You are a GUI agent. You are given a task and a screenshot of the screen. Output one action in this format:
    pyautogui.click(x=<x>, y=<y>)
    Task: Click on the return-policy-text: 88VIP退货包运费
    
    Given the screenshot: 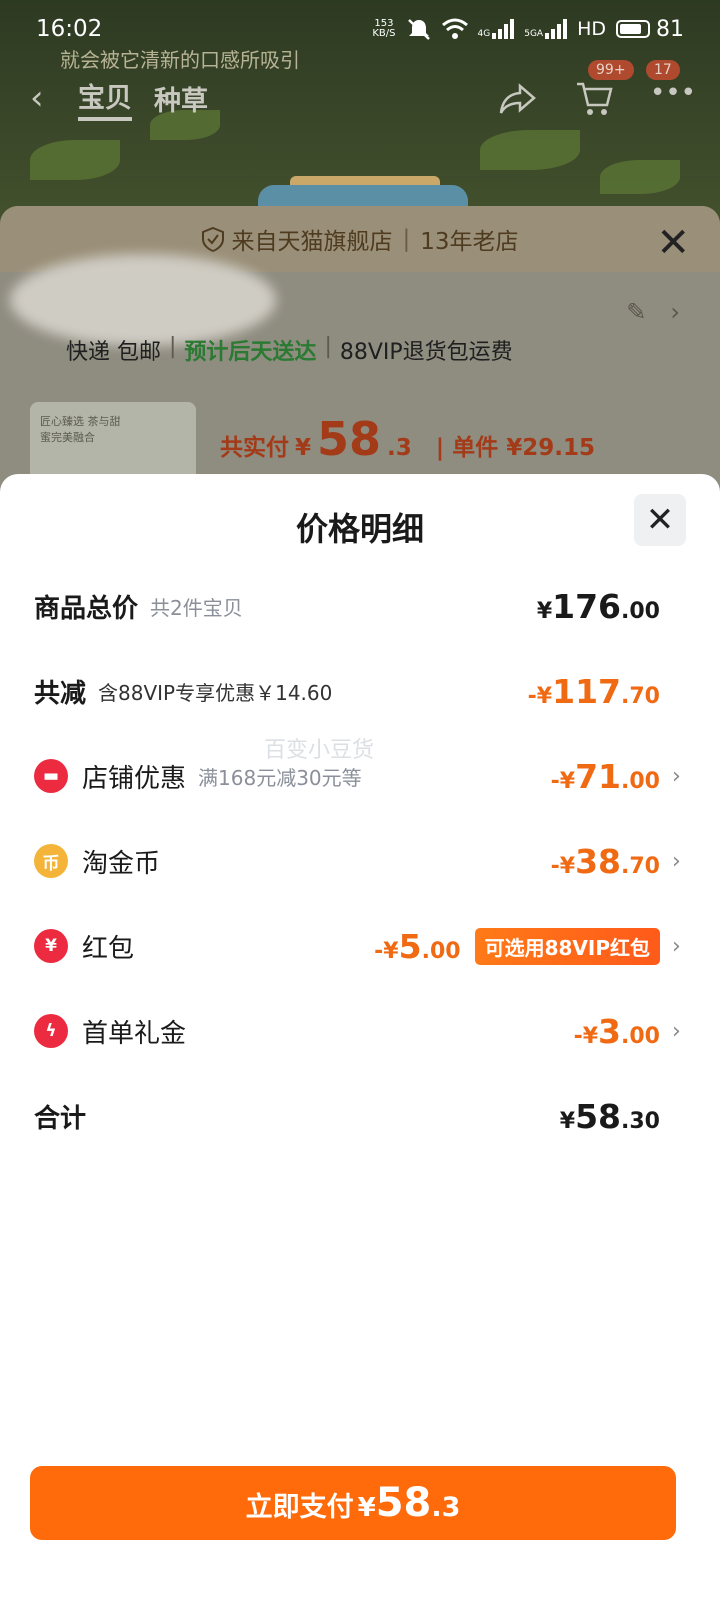 What is the action you would take?
    pyautogui.click(x=426, y=352)
    